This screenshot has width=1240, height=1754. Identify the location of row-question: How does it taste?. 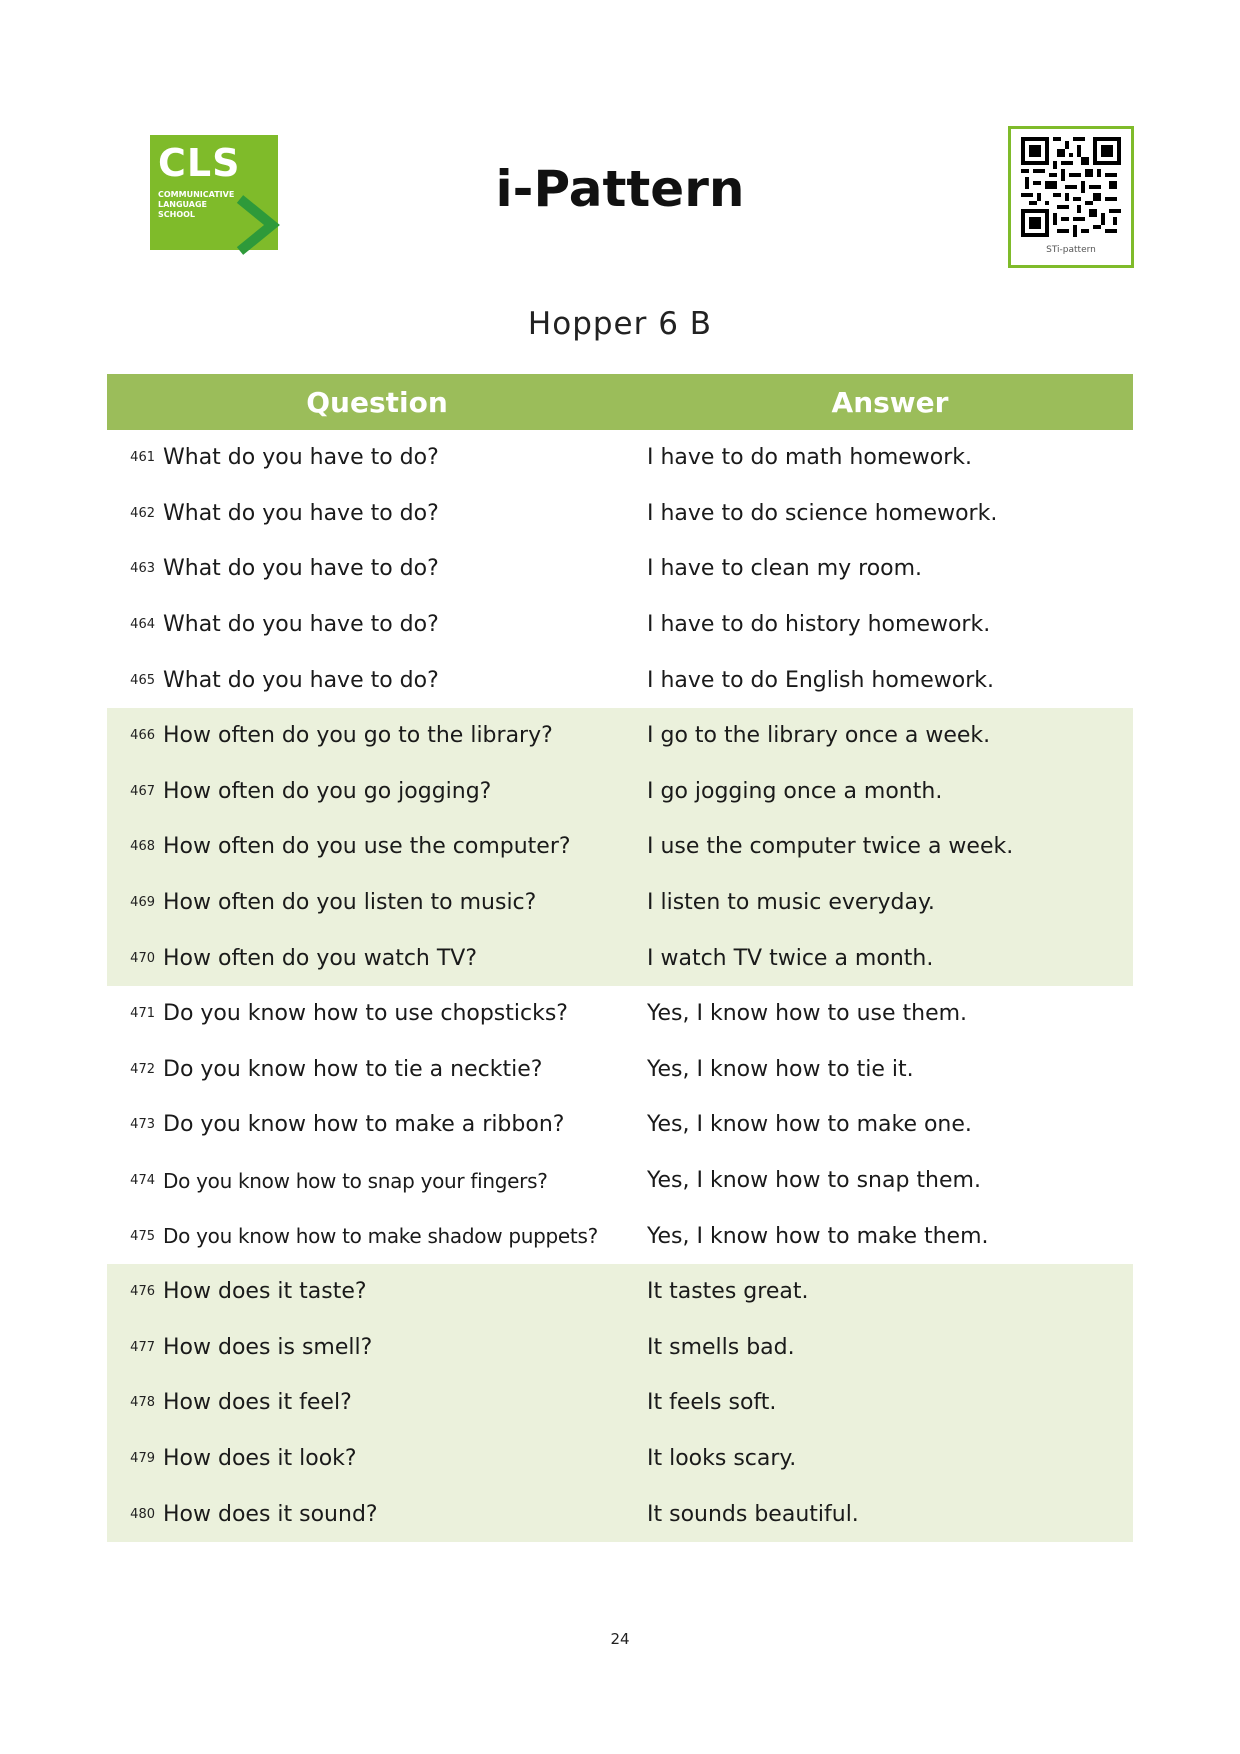
(265, 1292).